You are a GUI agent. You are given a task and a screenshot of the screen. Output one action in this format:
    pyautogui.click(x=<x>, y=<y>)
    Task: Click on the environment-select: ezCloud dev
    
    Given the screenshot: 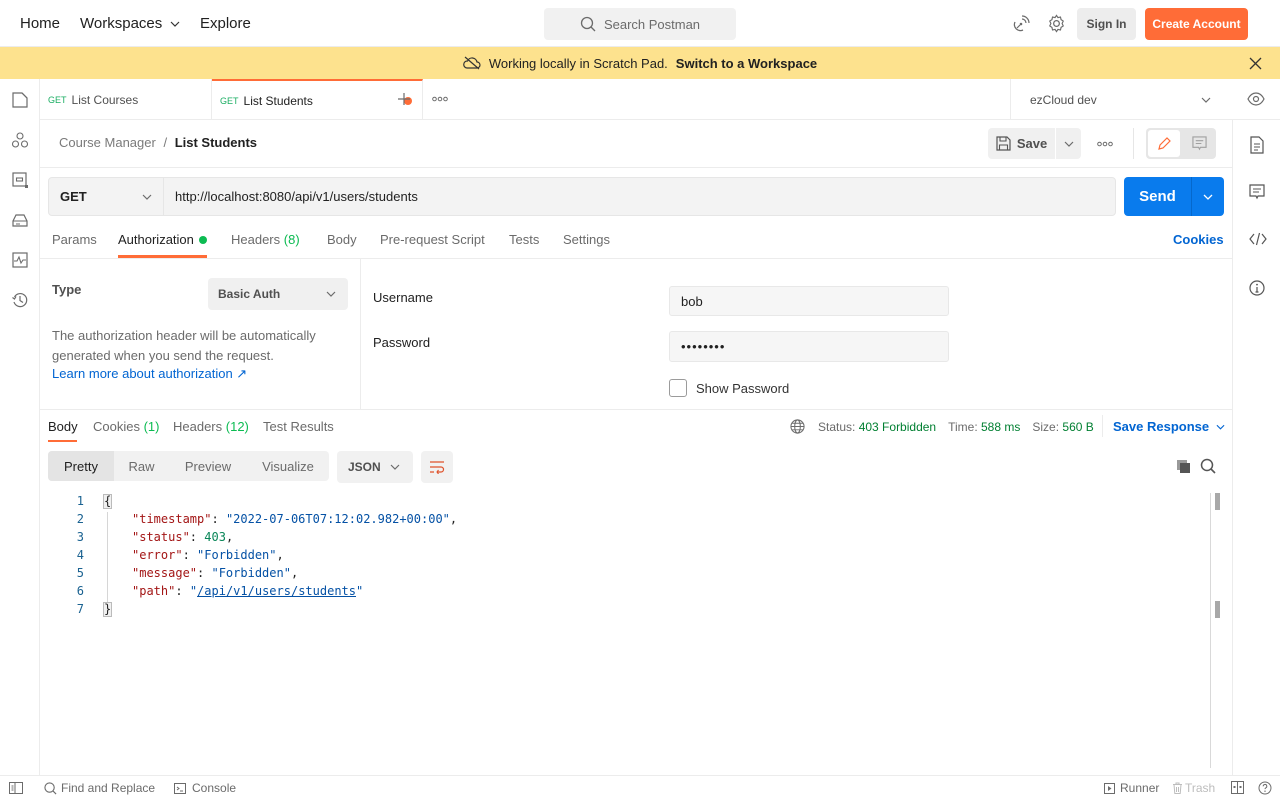 What is the action you would take?
    pyautogui.click(x=1117, y=99)
    